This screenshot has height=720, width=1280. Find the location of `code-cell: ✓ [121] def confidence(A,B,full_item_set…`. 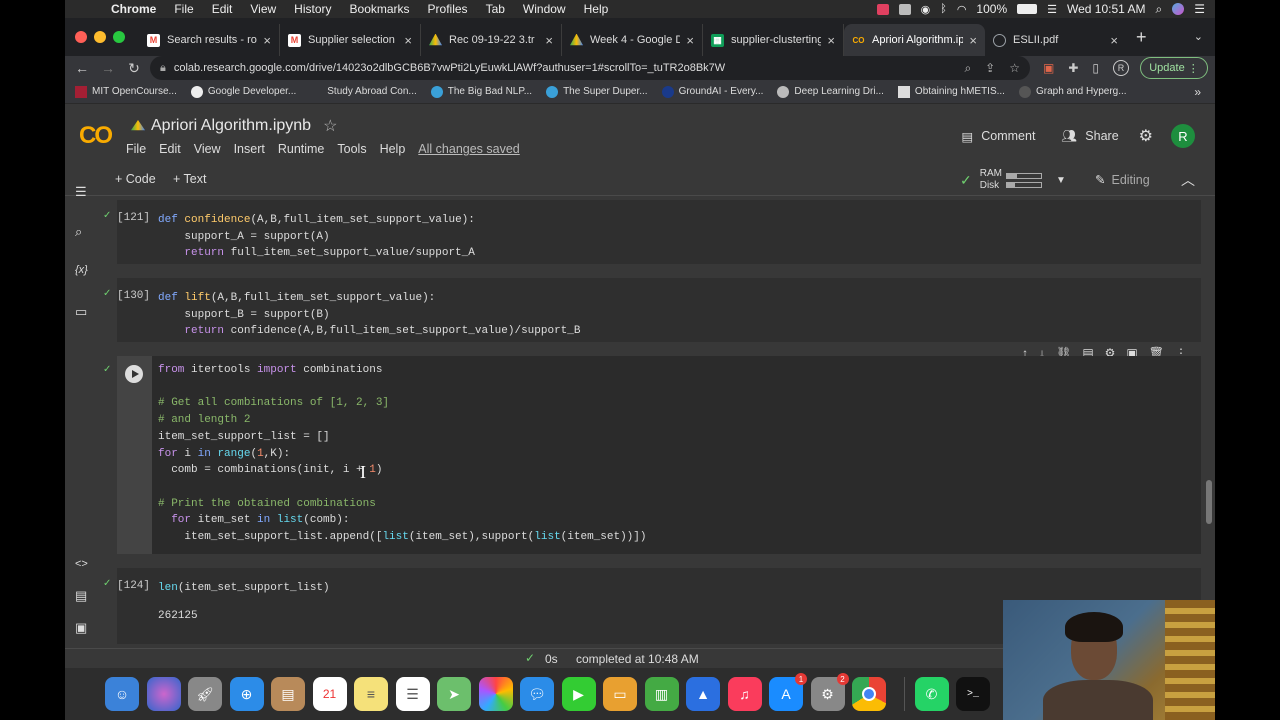

code-cell: ✓ [121] def confidence(A,B,full_item_set… is located at coordinates (652, 232).